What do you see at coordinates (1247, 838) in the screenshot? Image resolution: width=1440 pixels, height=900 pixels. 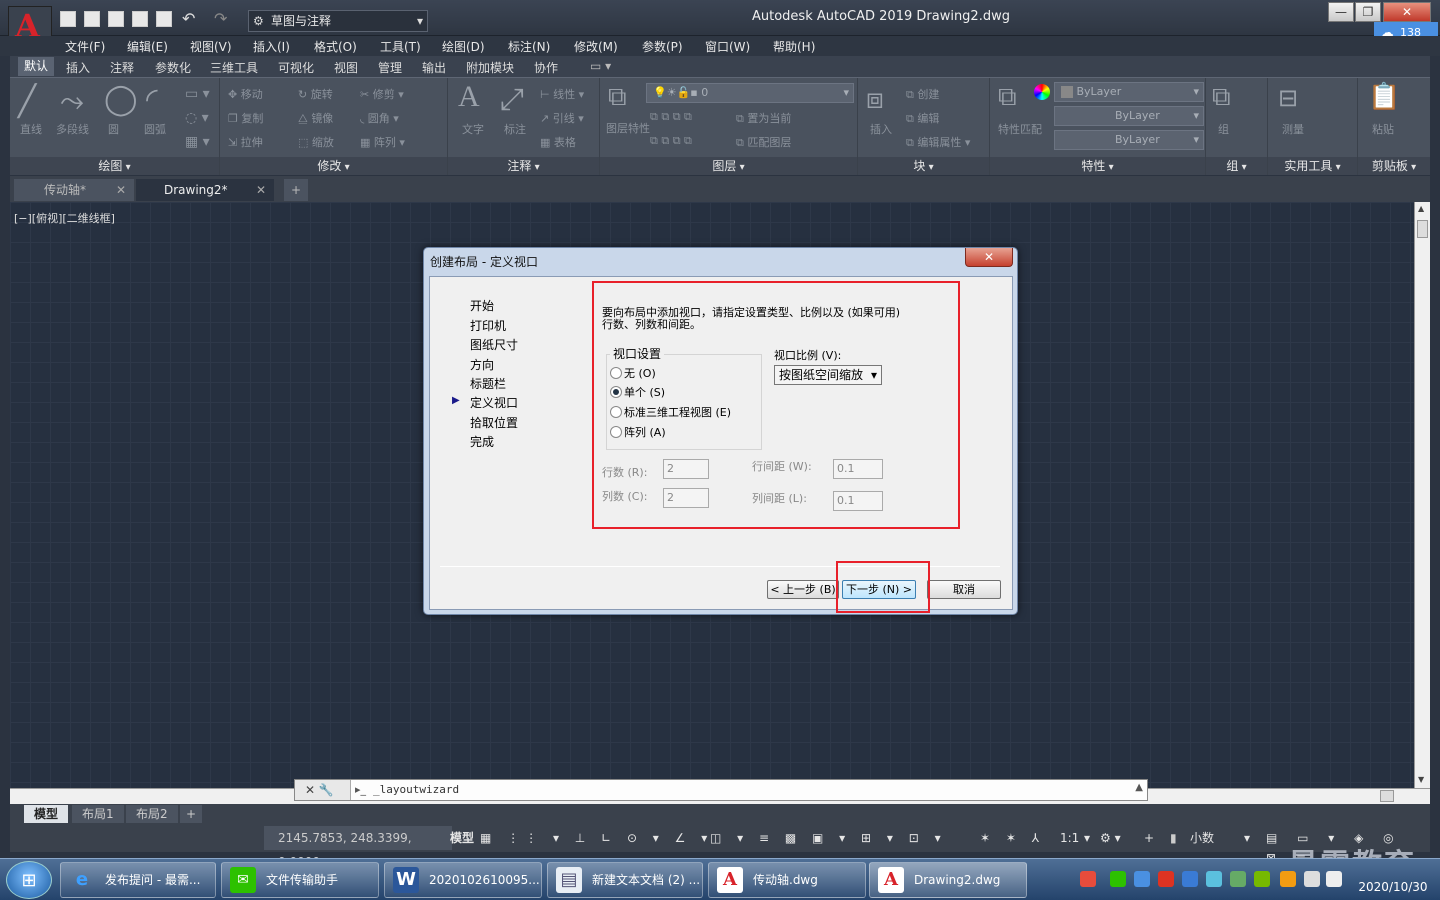 I see `units-dropdown-icon: ▾` at bounding box center [1247, 838].